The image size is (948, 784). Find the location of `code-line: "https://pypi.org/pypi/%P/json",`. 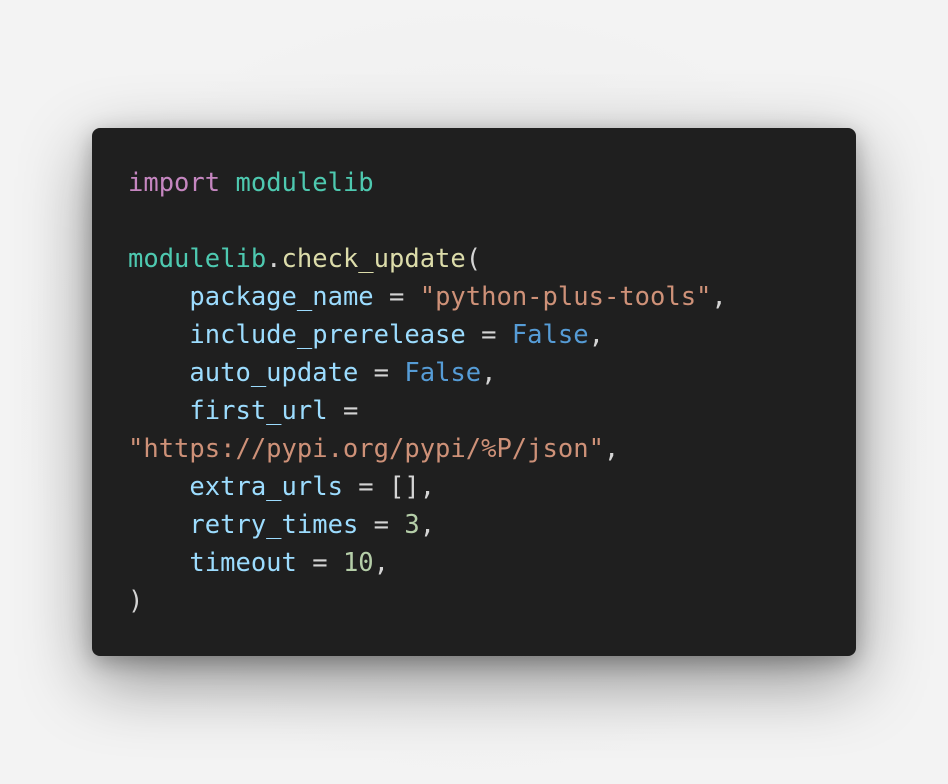

code-line: "https://pypi.org/pypi/%P/json", is located at coordinates (474, 449).